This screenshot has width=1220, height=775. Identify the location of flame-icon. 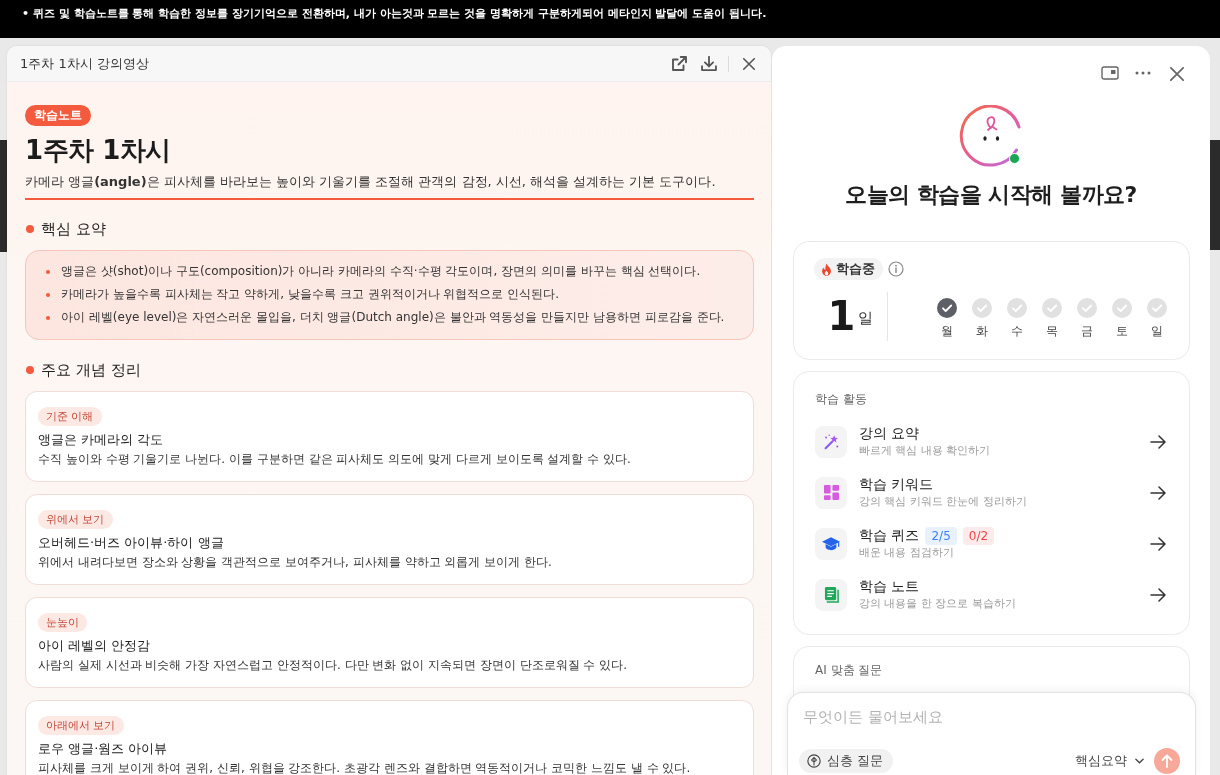
(826, 269).